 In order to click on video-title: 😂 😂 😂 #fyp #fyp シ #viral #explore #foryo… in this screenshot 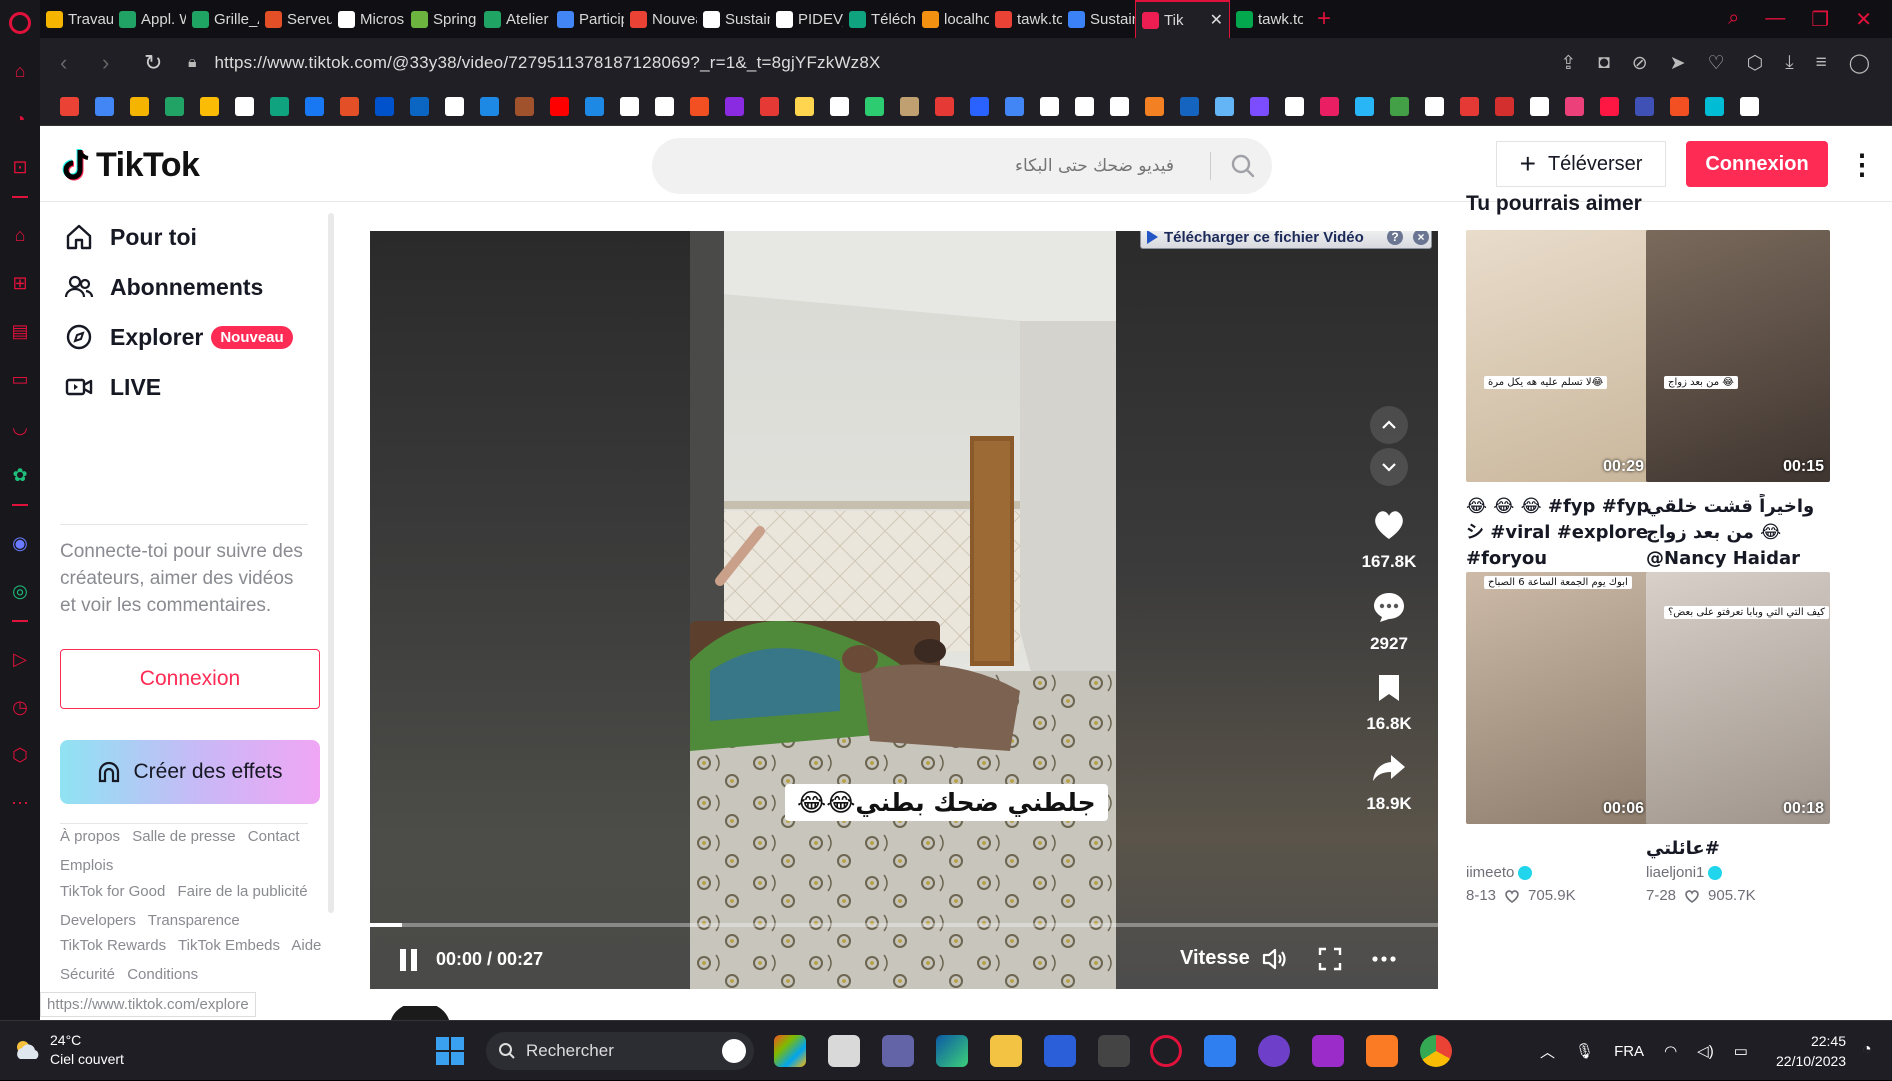, I will do `click(1558, 533)`.